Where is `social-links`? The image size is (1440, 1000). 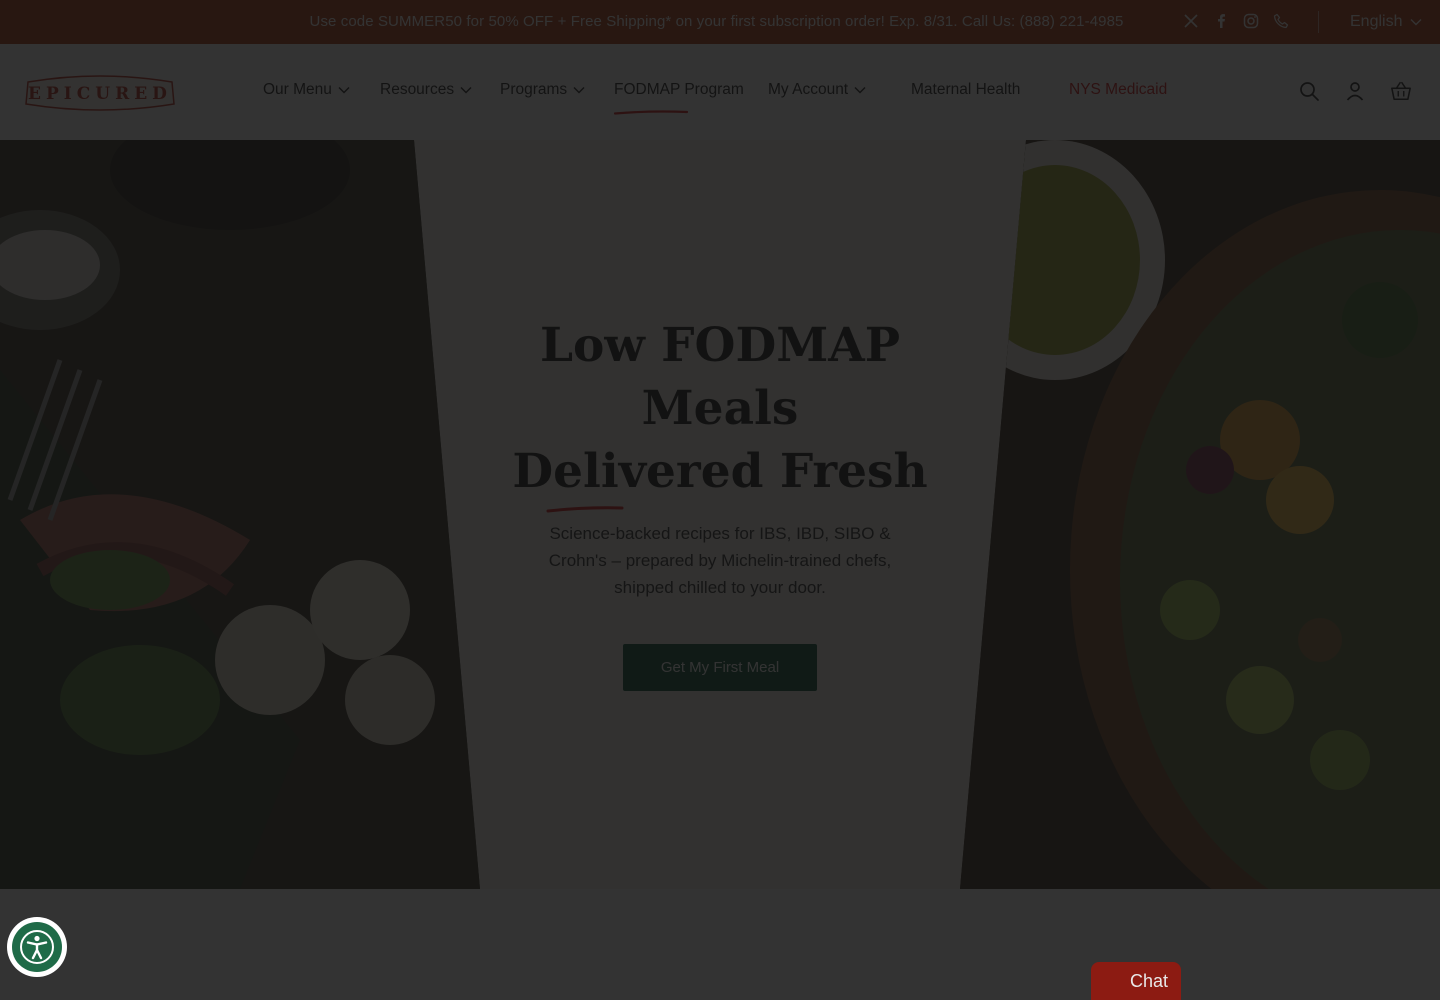 social-links is located at coordinates (1236, 21).